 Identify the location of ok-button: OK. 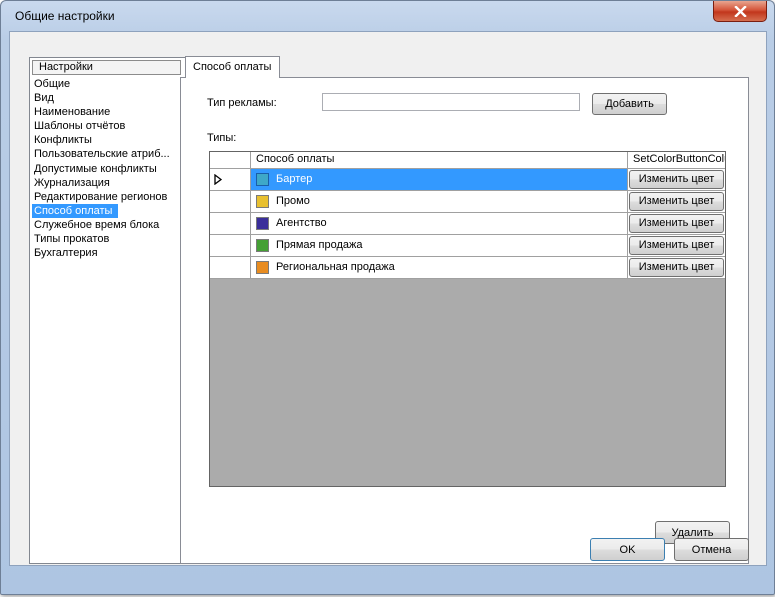
(627, 549).